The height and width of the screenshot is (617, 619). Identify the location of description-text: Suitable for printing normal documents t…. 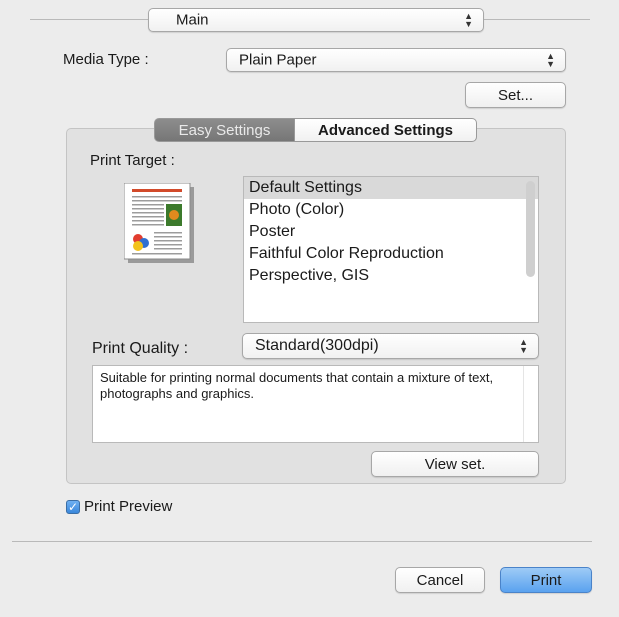
(297, 385).